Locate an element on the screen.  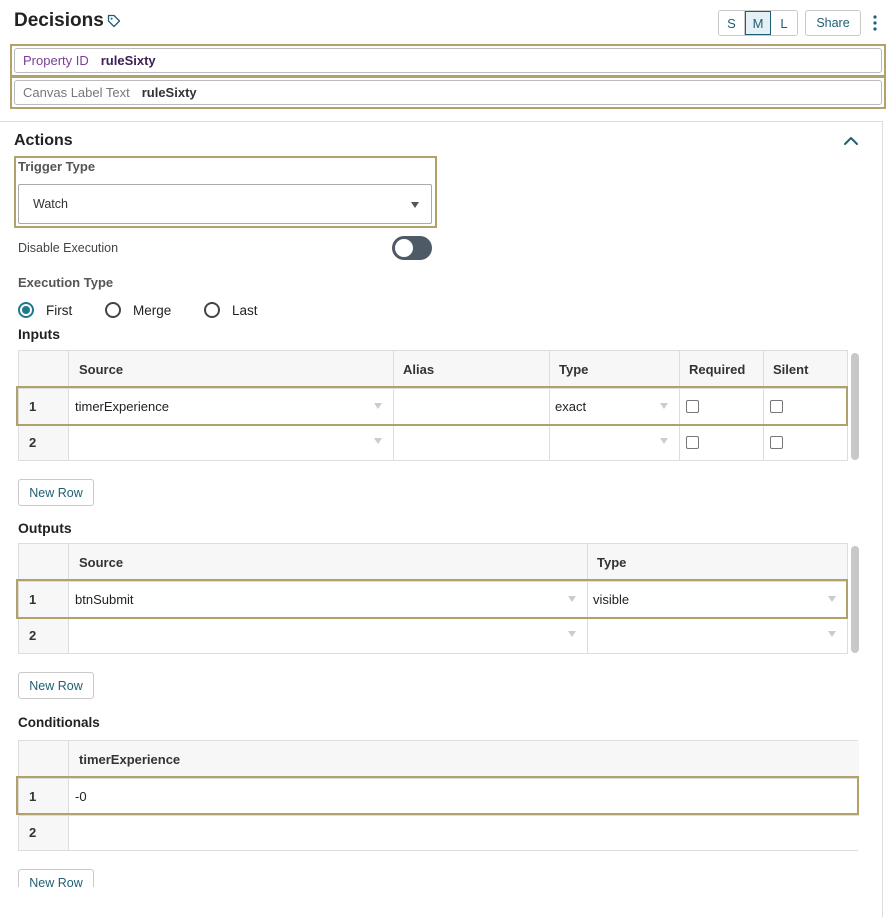
radio-last-label: Last is located at coordinates (245, 310).